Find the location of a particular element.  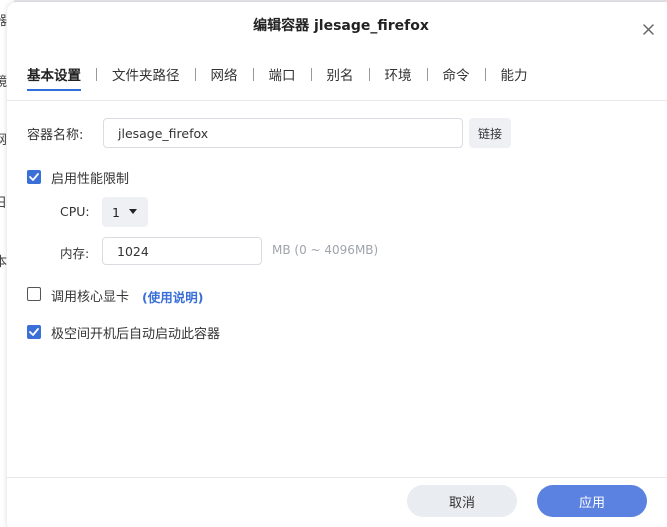

gpu-help-link: (使用说明) is located at coordinates (172, 296).